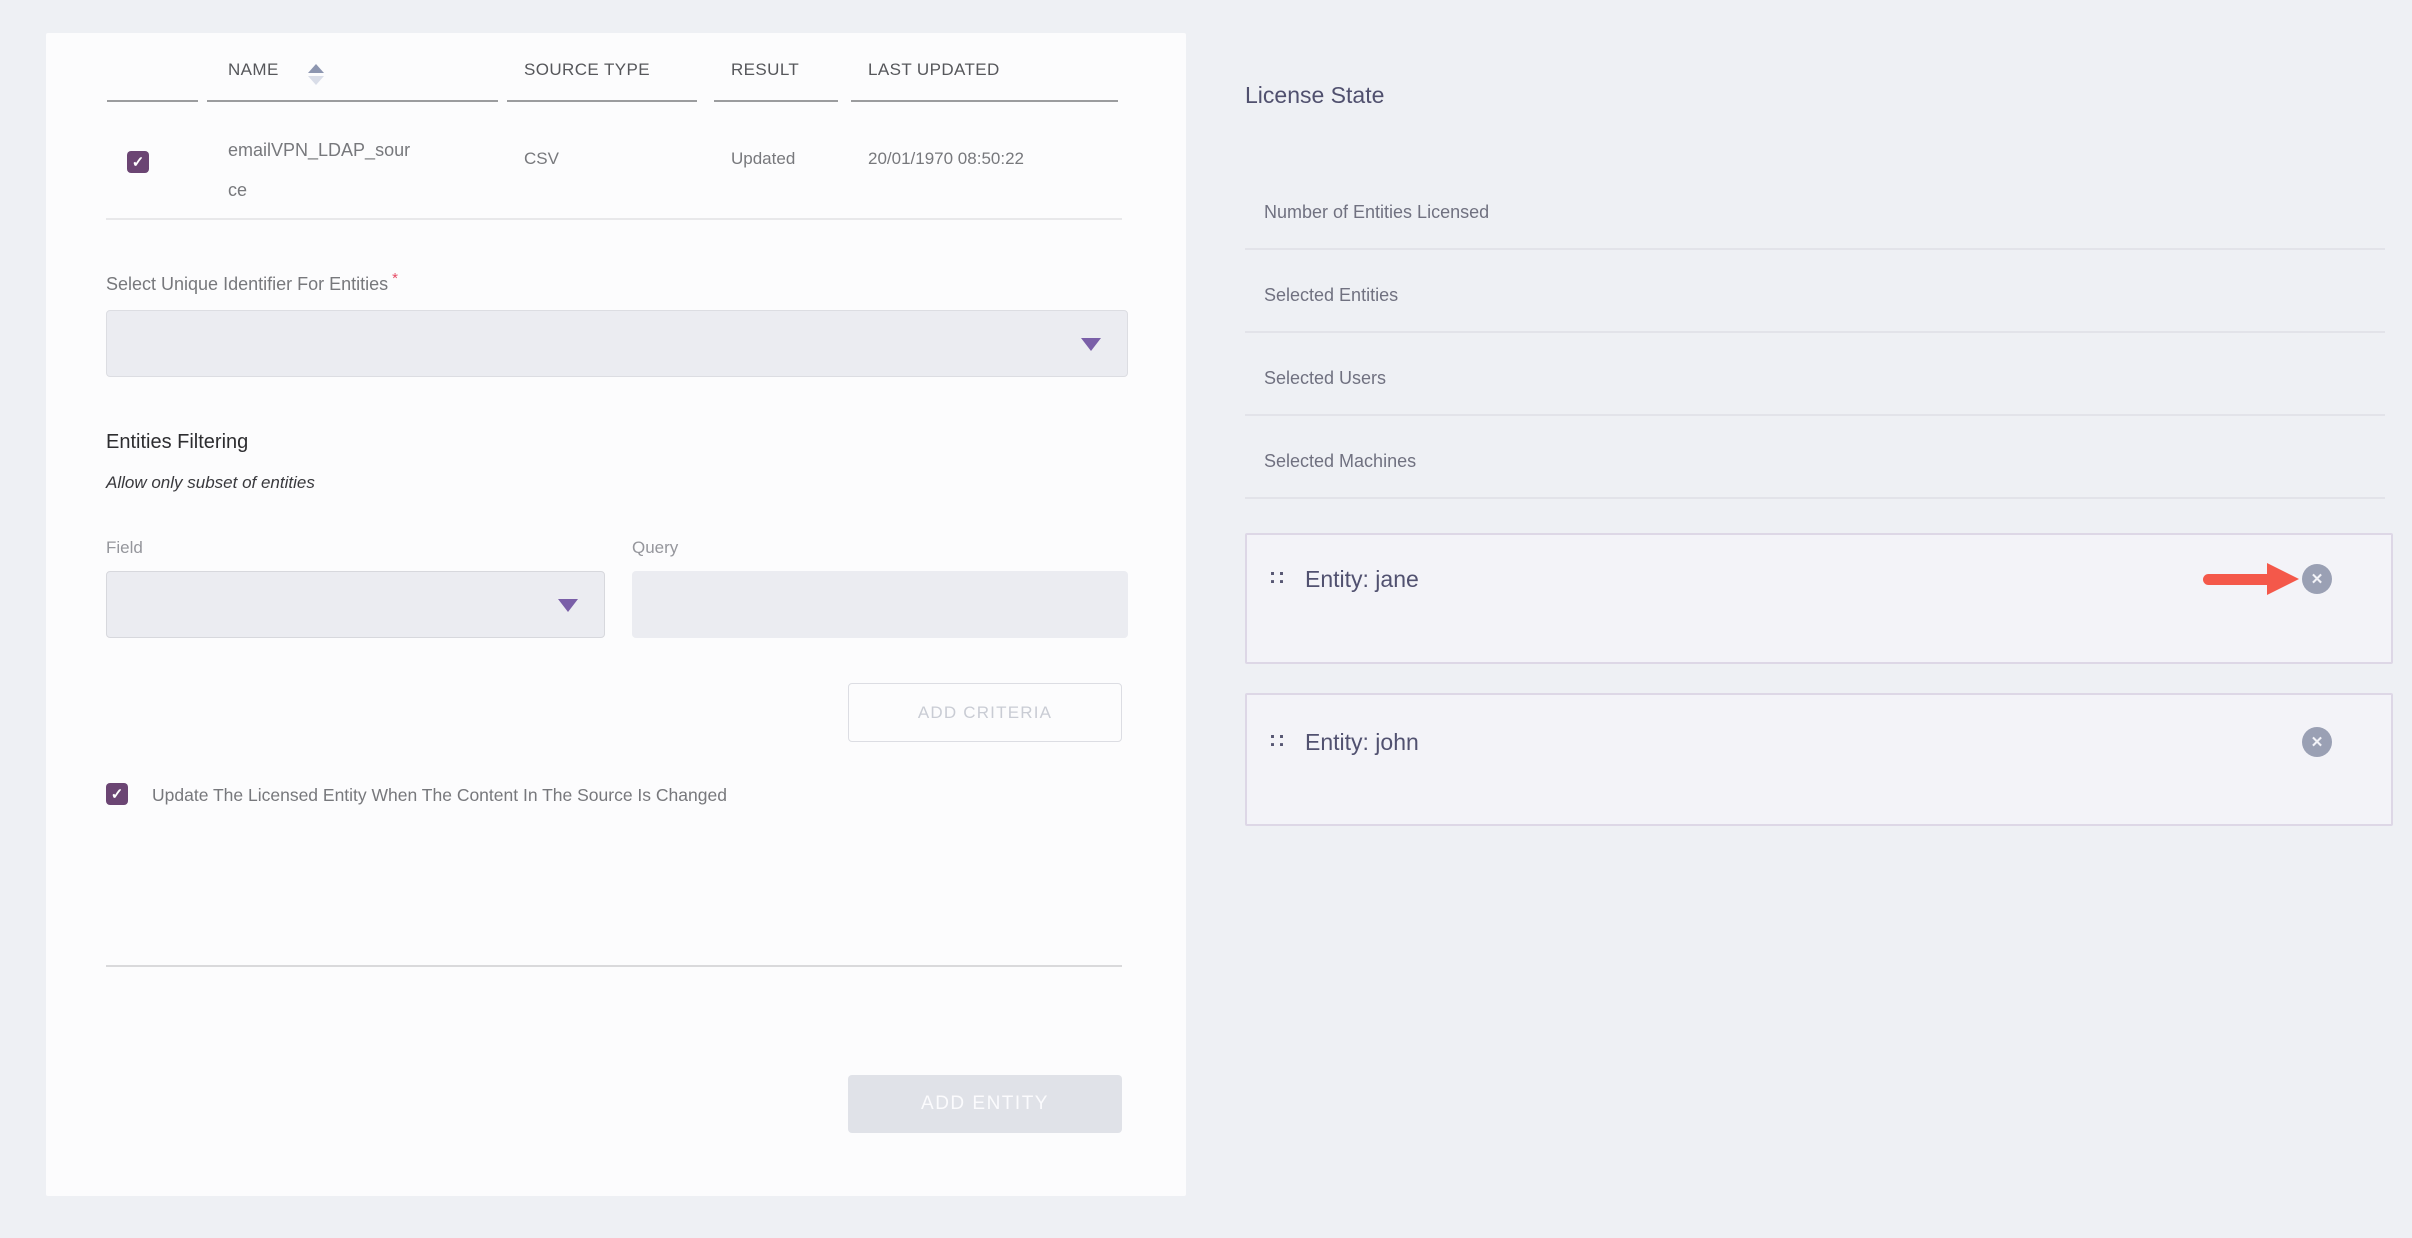 The width and height of the screenshot is (2412, 1238). I want to click on unique-identifier-label-text: Select Unique Identifier For Entities, so click(247, 284).